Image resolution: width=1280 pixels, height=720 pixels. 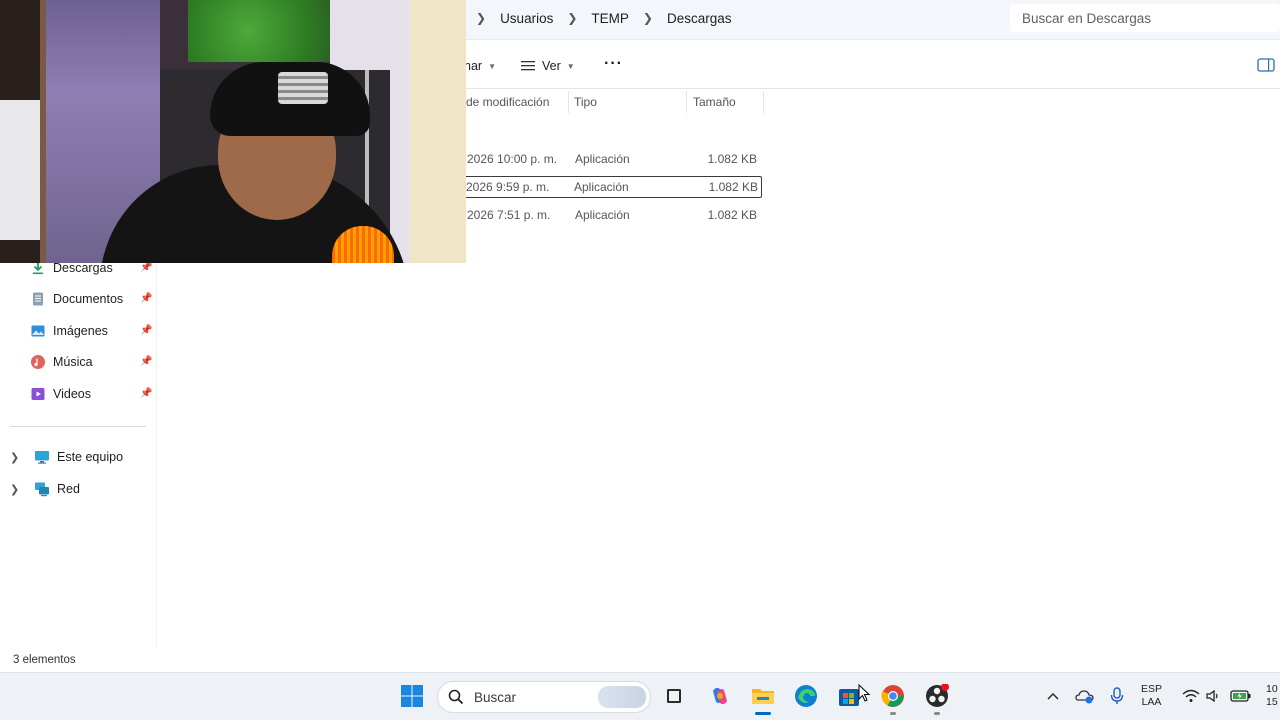 I want to click on sidebar-item-label: Música, so click(x=73, y=362).